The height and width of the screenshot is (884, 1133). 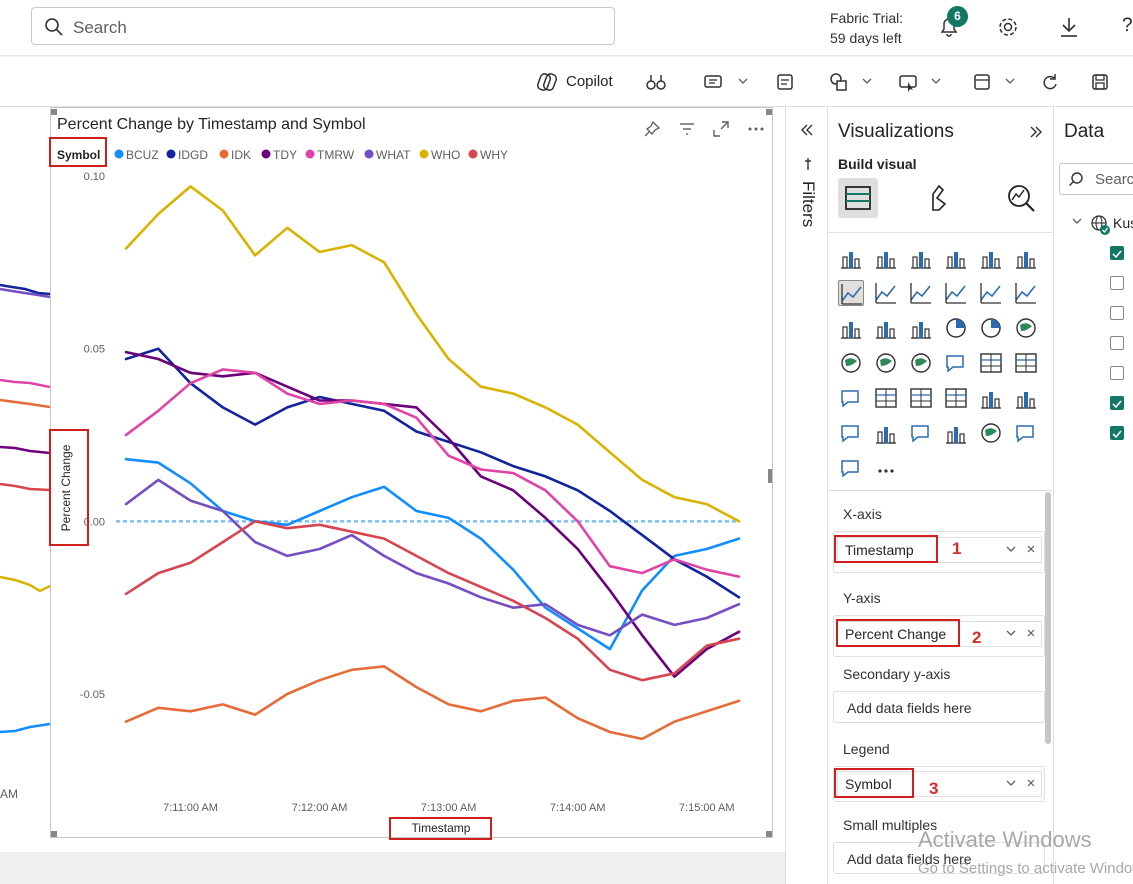 I want to click on ribbon-chart-icon, so click(x=1026, y=293).